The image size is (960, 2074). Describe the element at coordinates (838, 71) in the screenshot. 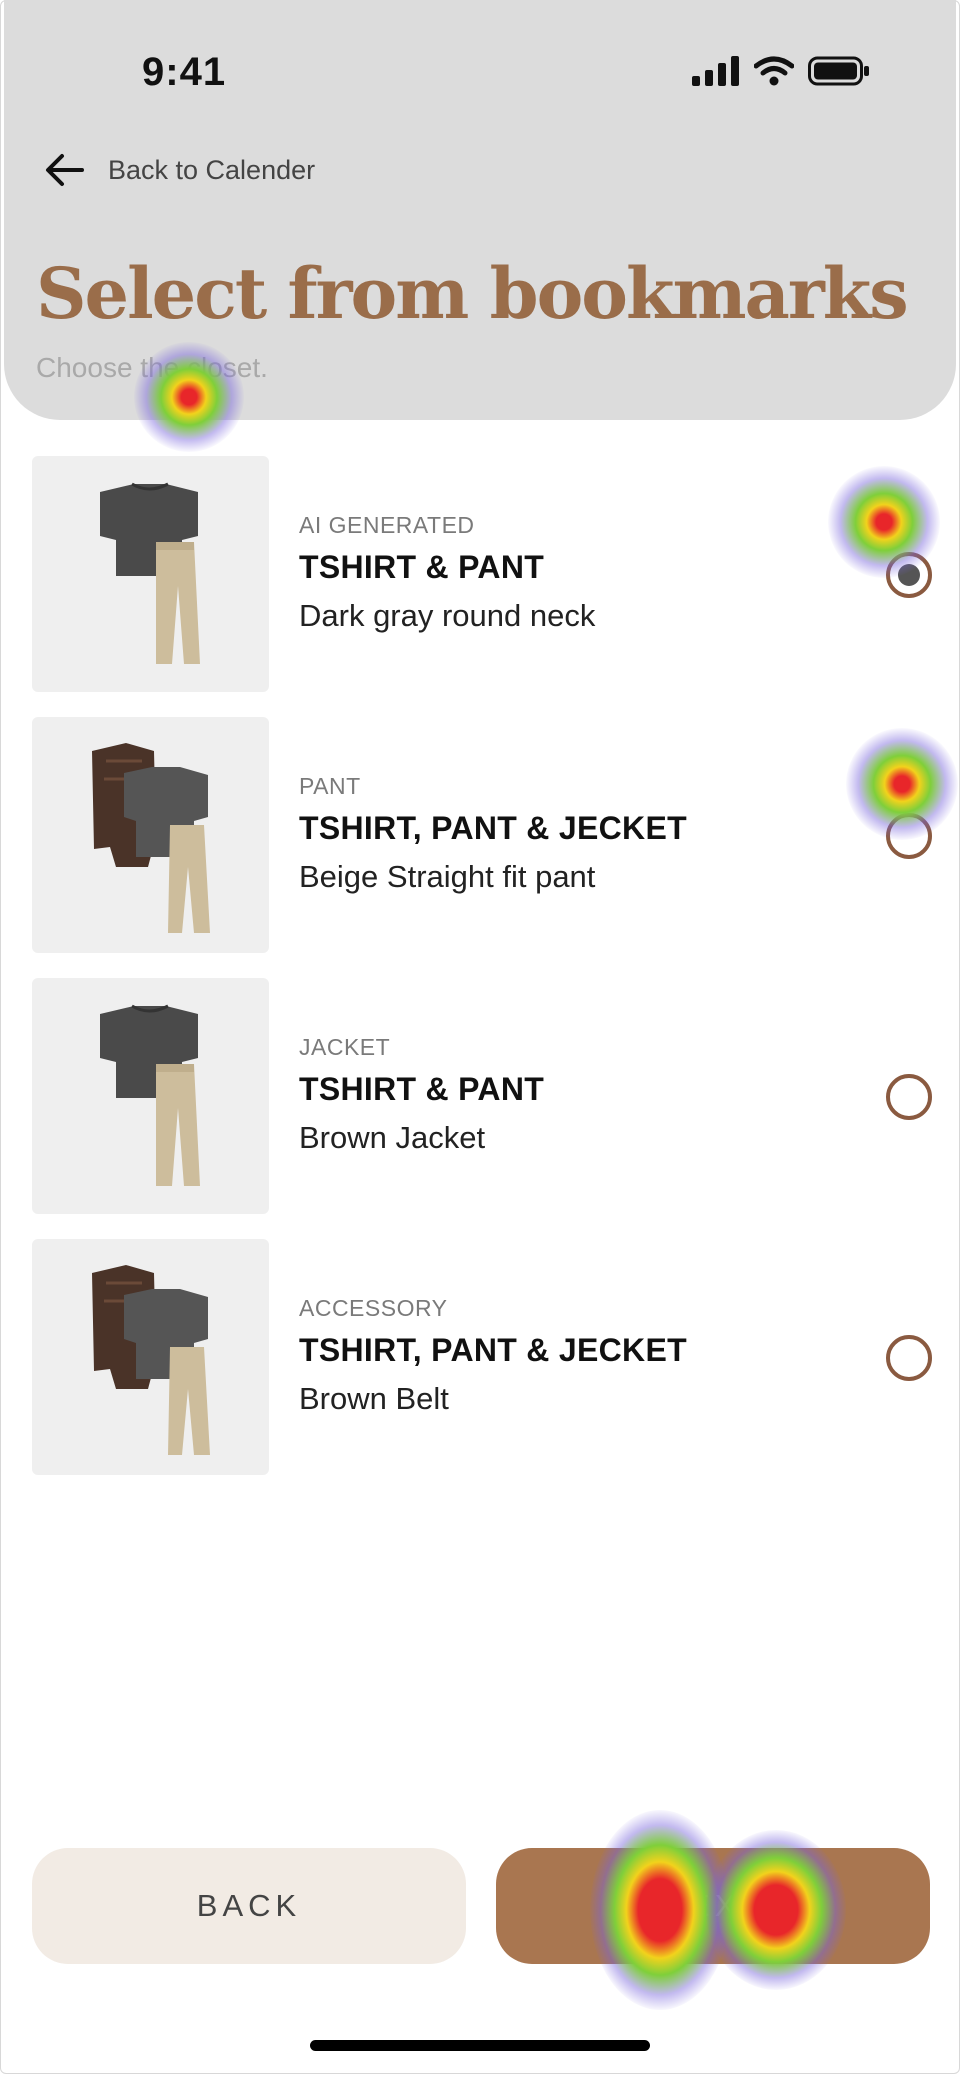

I see `battery-icon` at that location.